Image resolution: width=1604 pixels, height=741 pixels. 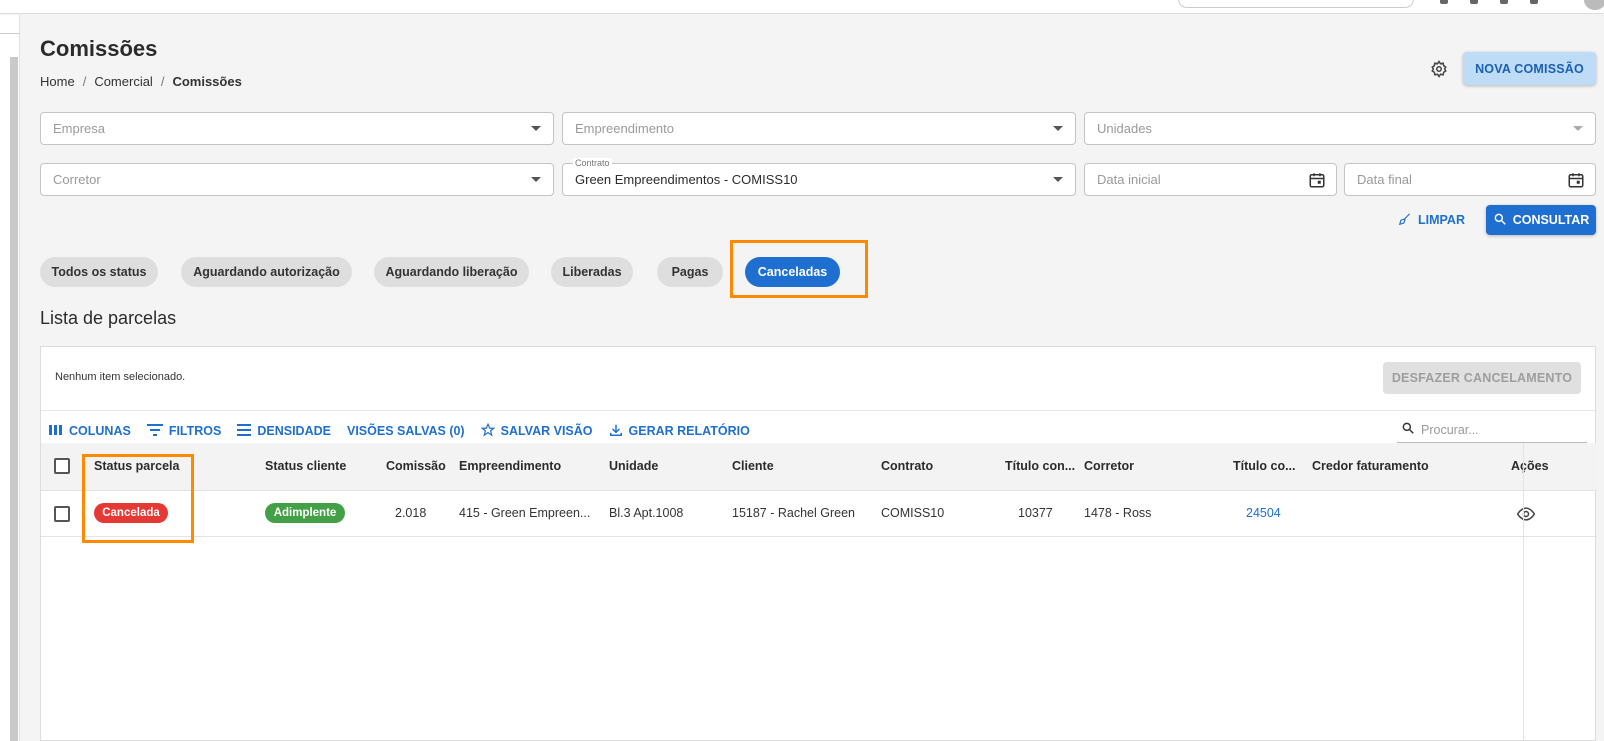 What do you see at coordinates (1405, 220) in the screenshot?
I see `broom-icon` at bounding box center [1405, 220].